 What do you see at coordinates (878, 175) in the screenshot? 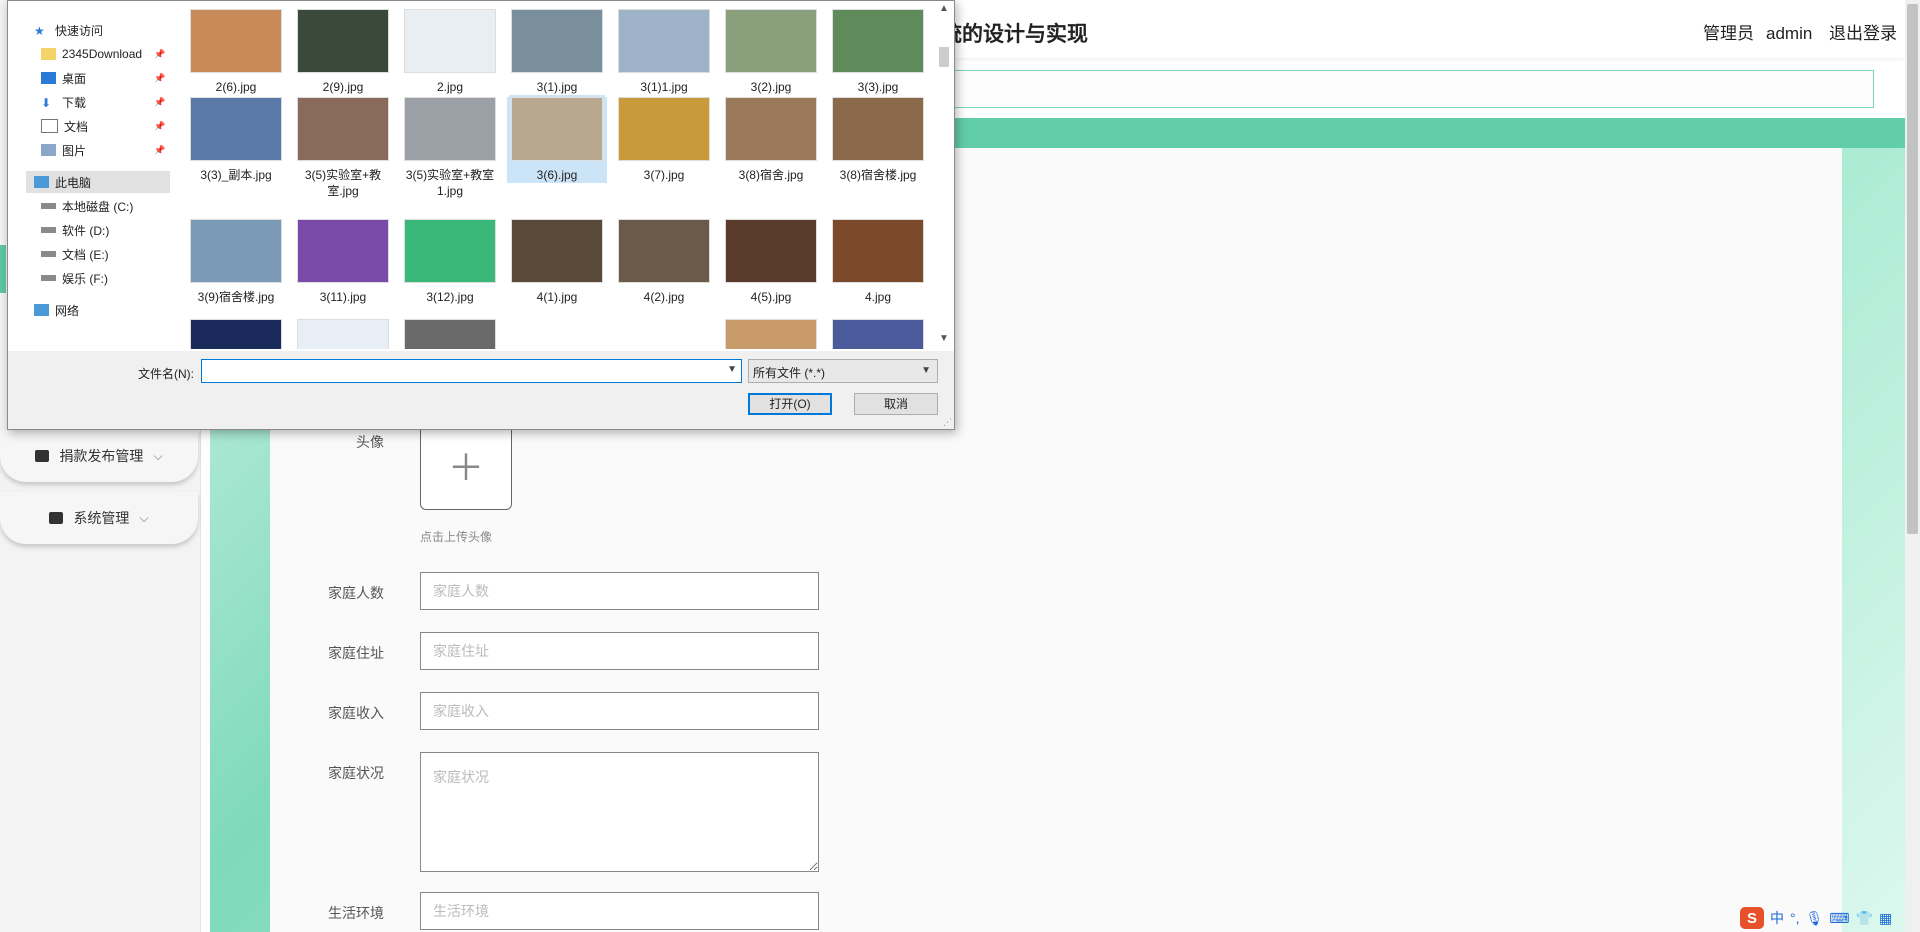
I see `file-name: 3(8)宿舍楼.jpg` at bounding box center [878, 175].